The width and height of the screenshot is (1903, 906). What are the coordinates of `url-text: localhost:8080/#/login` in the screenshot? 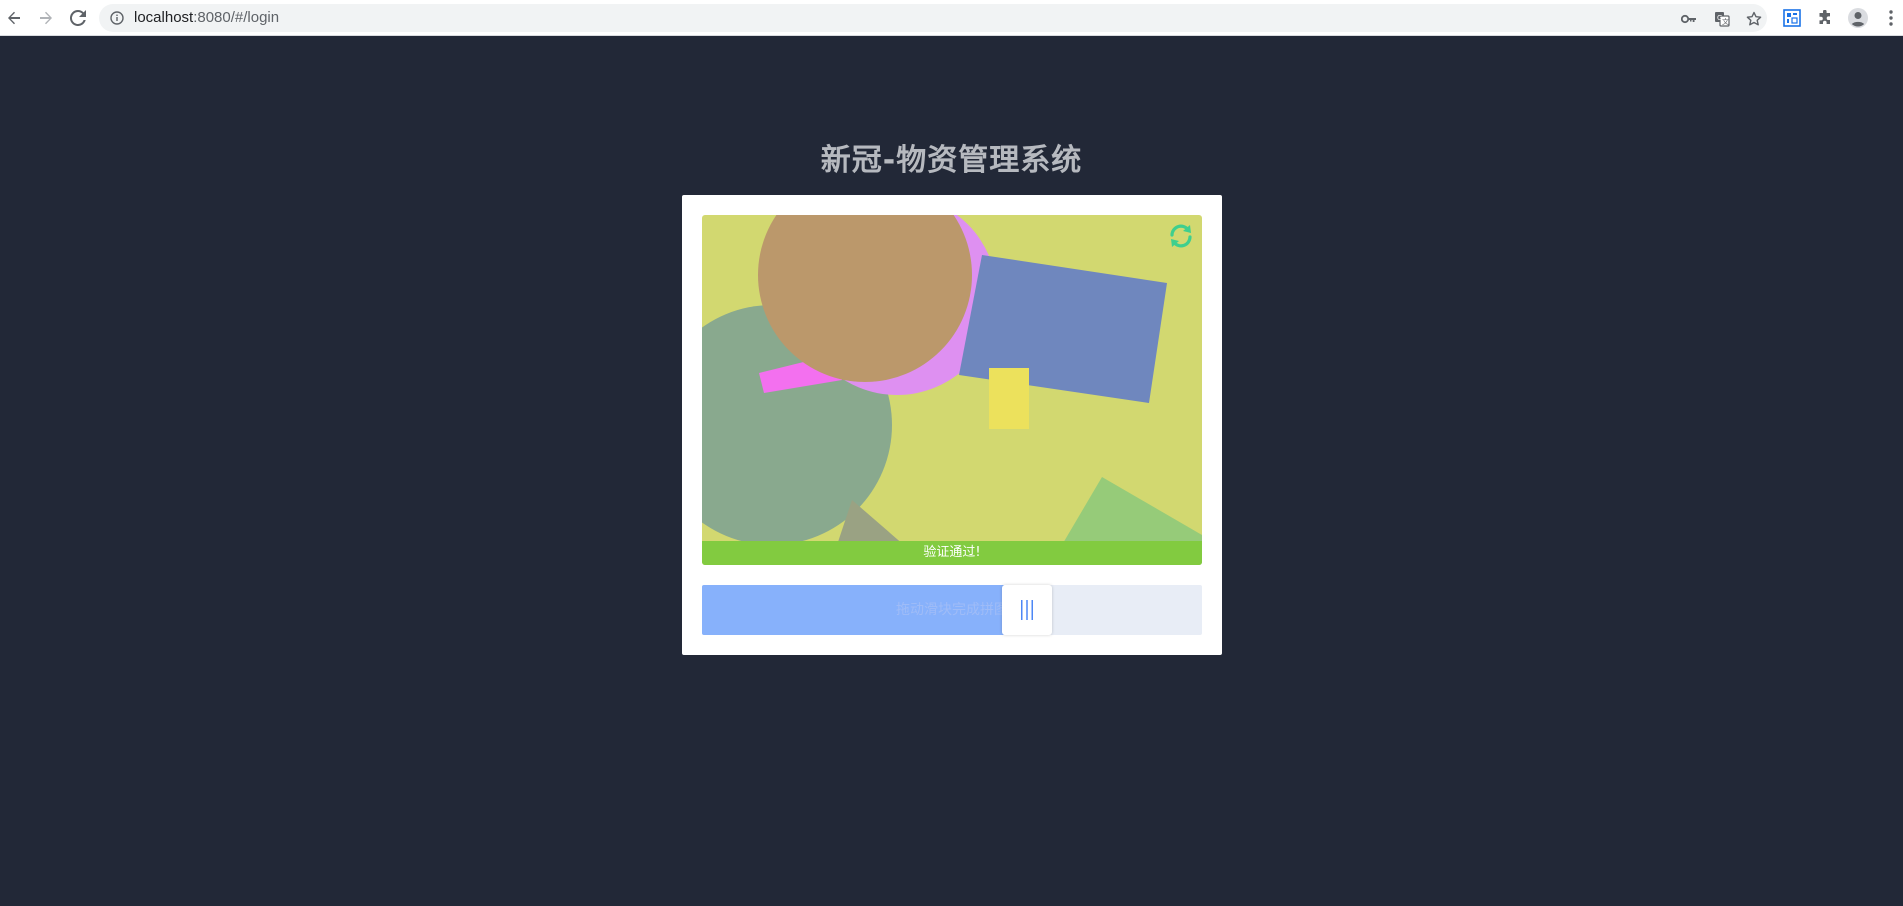 It's located at (206, 18).